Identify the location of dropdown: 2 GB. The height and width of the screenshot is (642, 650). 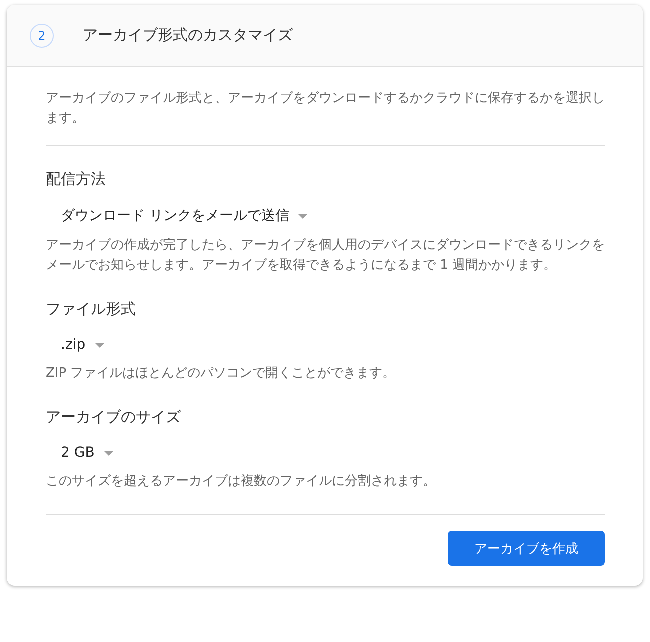
(87, 453).